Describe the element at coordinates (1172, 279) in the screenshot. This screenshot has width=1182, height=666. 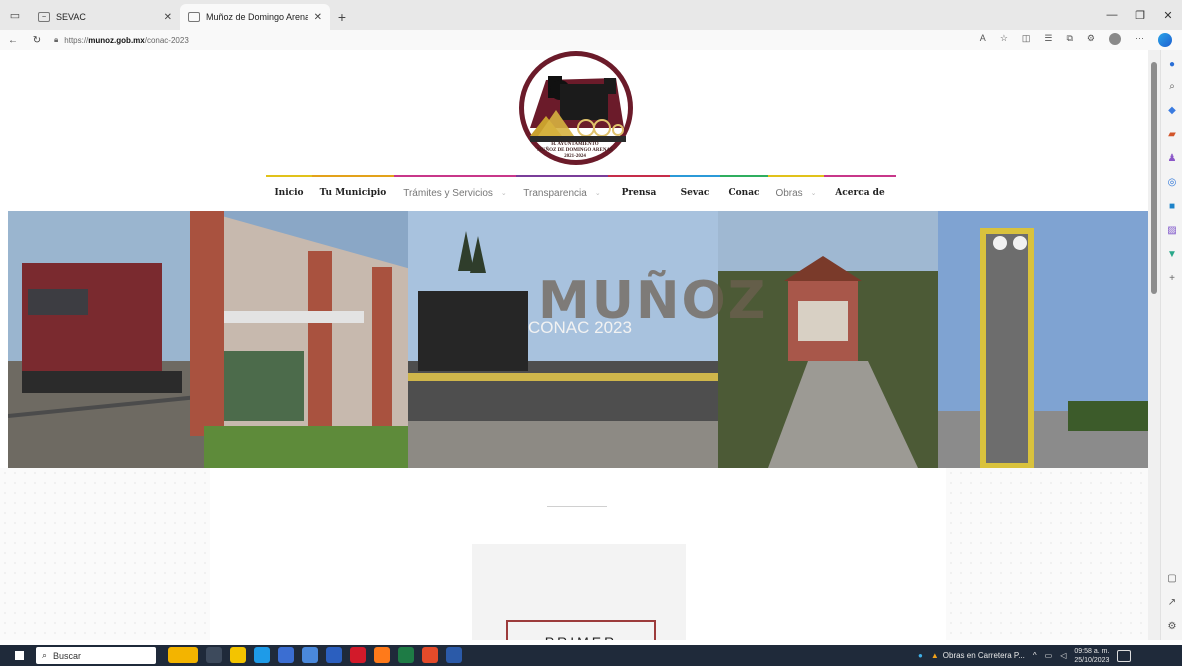
I see `add-sidebar-item-icon: +` at that location.